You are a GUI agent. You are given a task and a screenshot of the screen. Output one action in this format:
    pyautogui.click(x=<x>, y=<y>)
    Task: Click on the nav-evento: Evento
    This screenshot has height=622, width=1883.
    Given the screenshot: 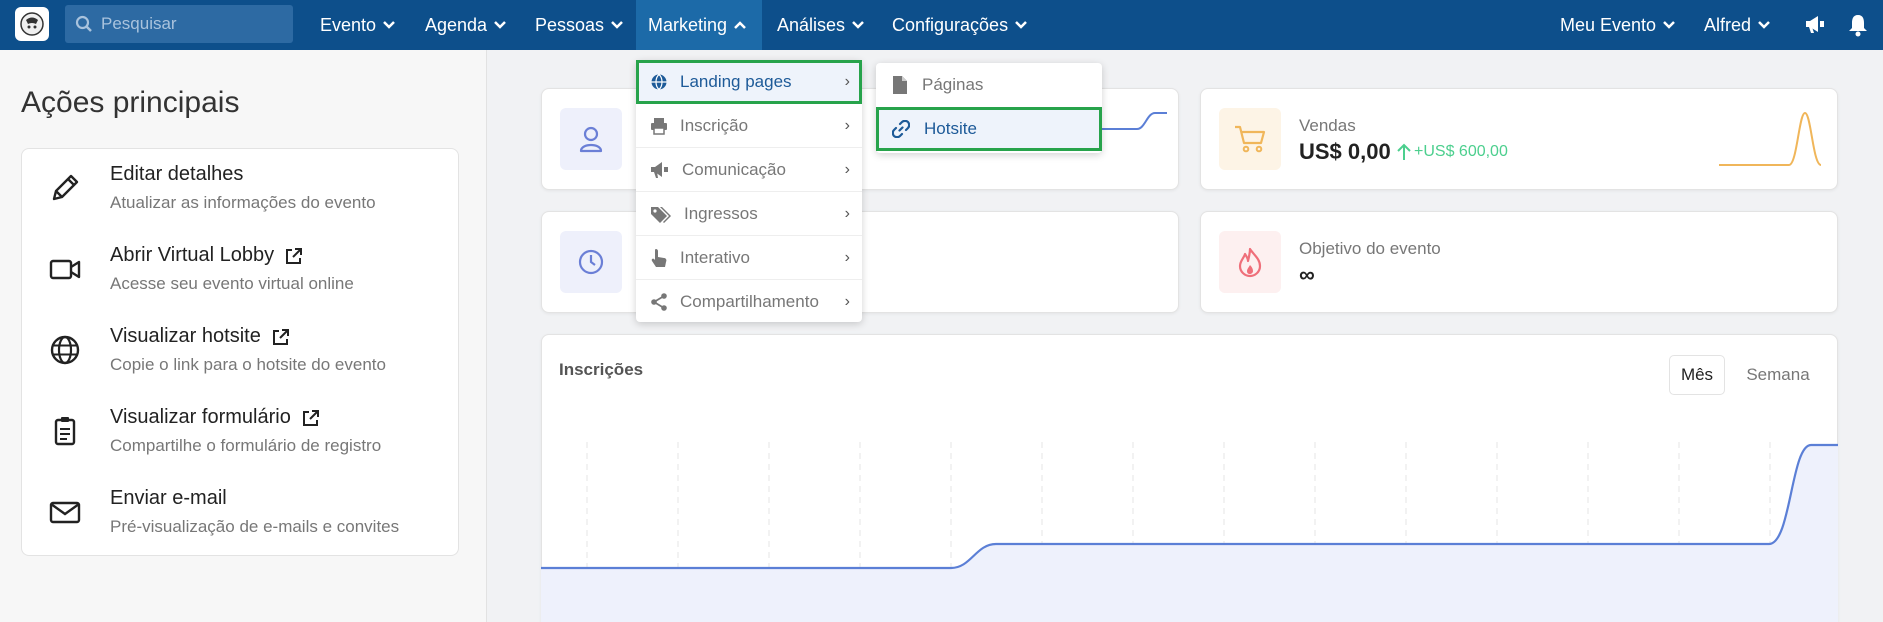 What is the action you would take?
    pyautogui.click(x=358, y=25)
    